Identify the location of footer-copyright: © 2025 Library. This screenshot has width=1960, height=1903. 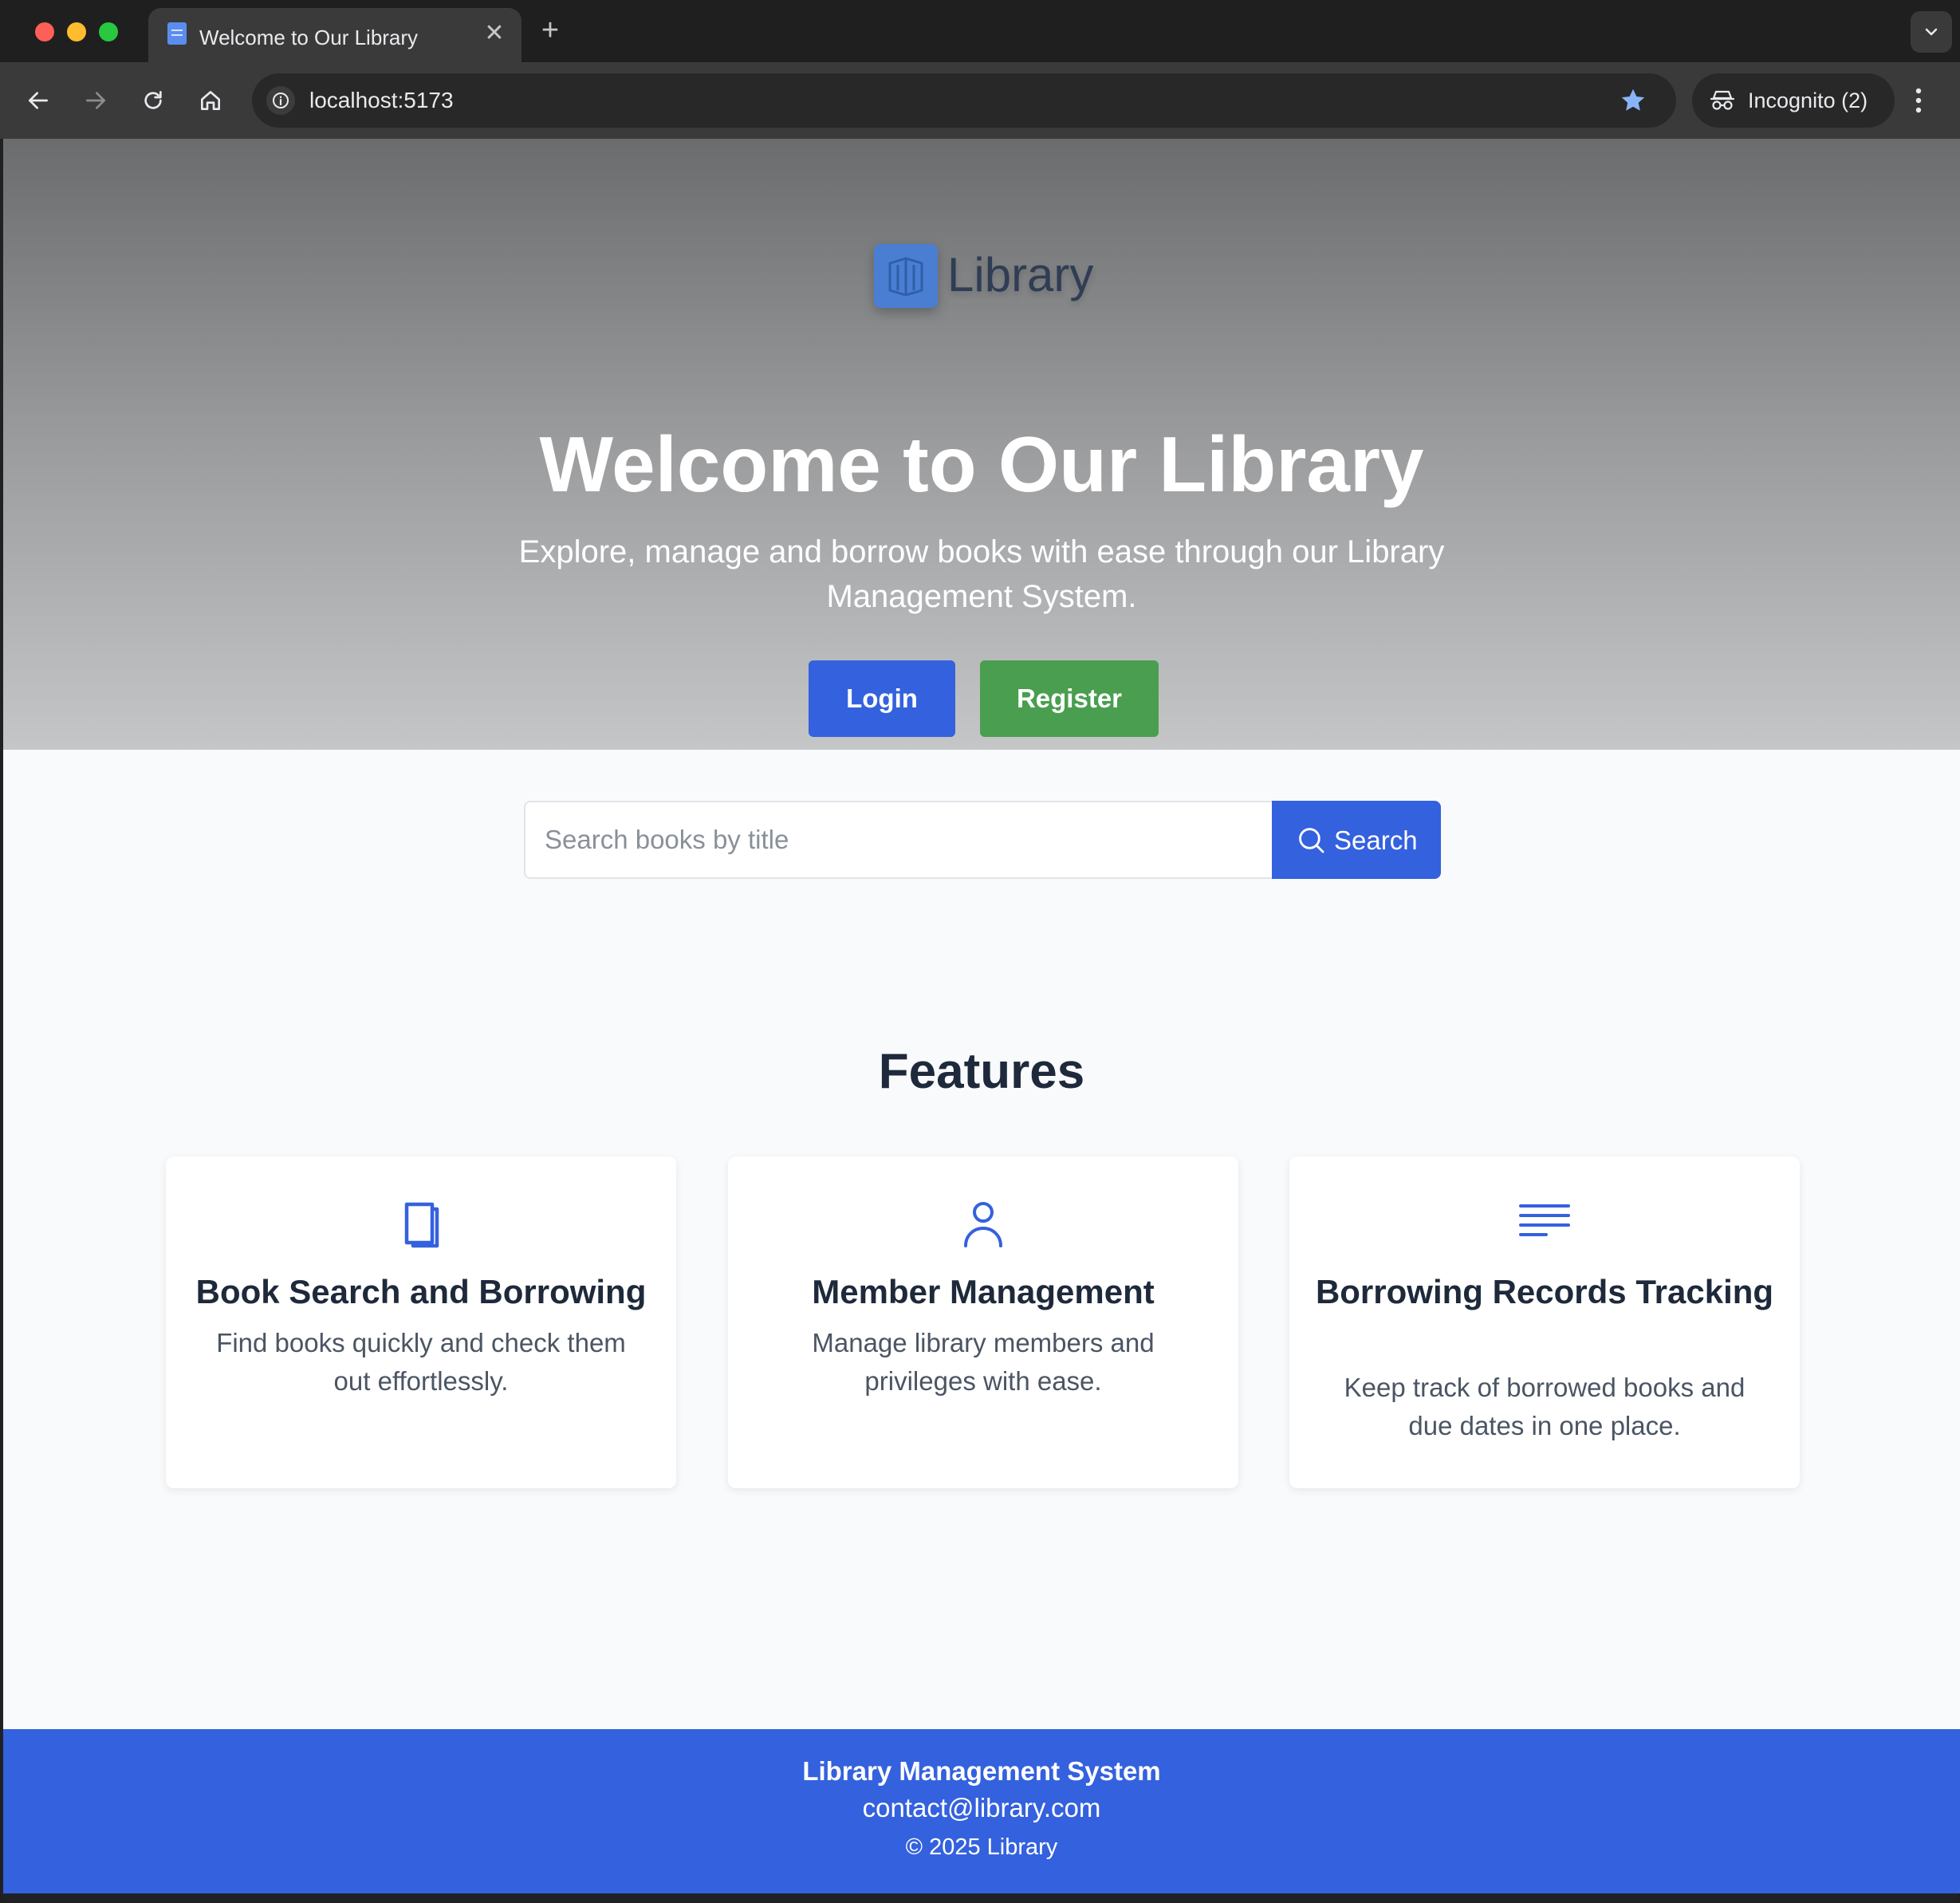
(981, 1847).